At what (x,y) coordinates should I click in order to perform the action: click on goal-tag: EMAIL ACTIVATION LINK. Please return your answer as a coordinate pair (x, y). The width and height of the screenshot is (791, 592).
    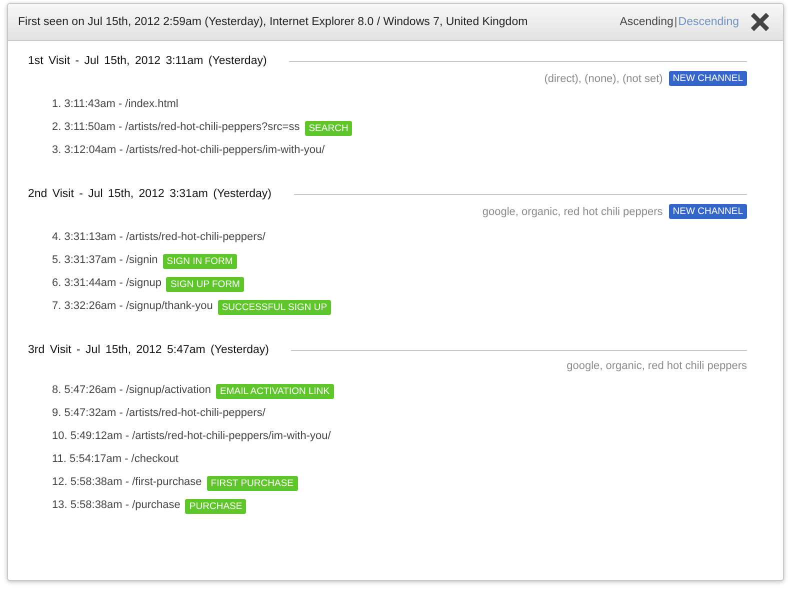
    Looking at the image, I should click on (275, 391).